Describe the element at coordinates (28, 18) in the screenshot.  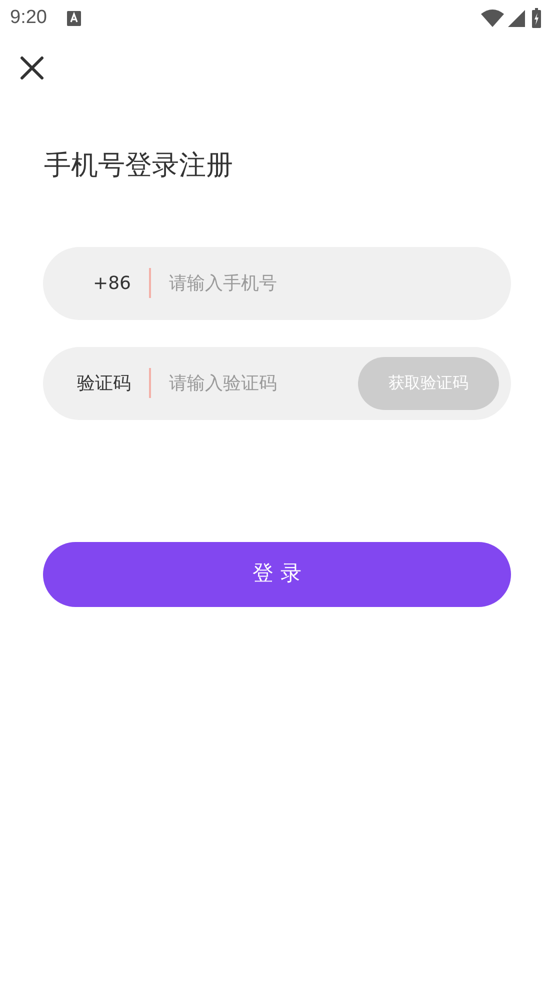
I see `status-time: 9:20` at that location.